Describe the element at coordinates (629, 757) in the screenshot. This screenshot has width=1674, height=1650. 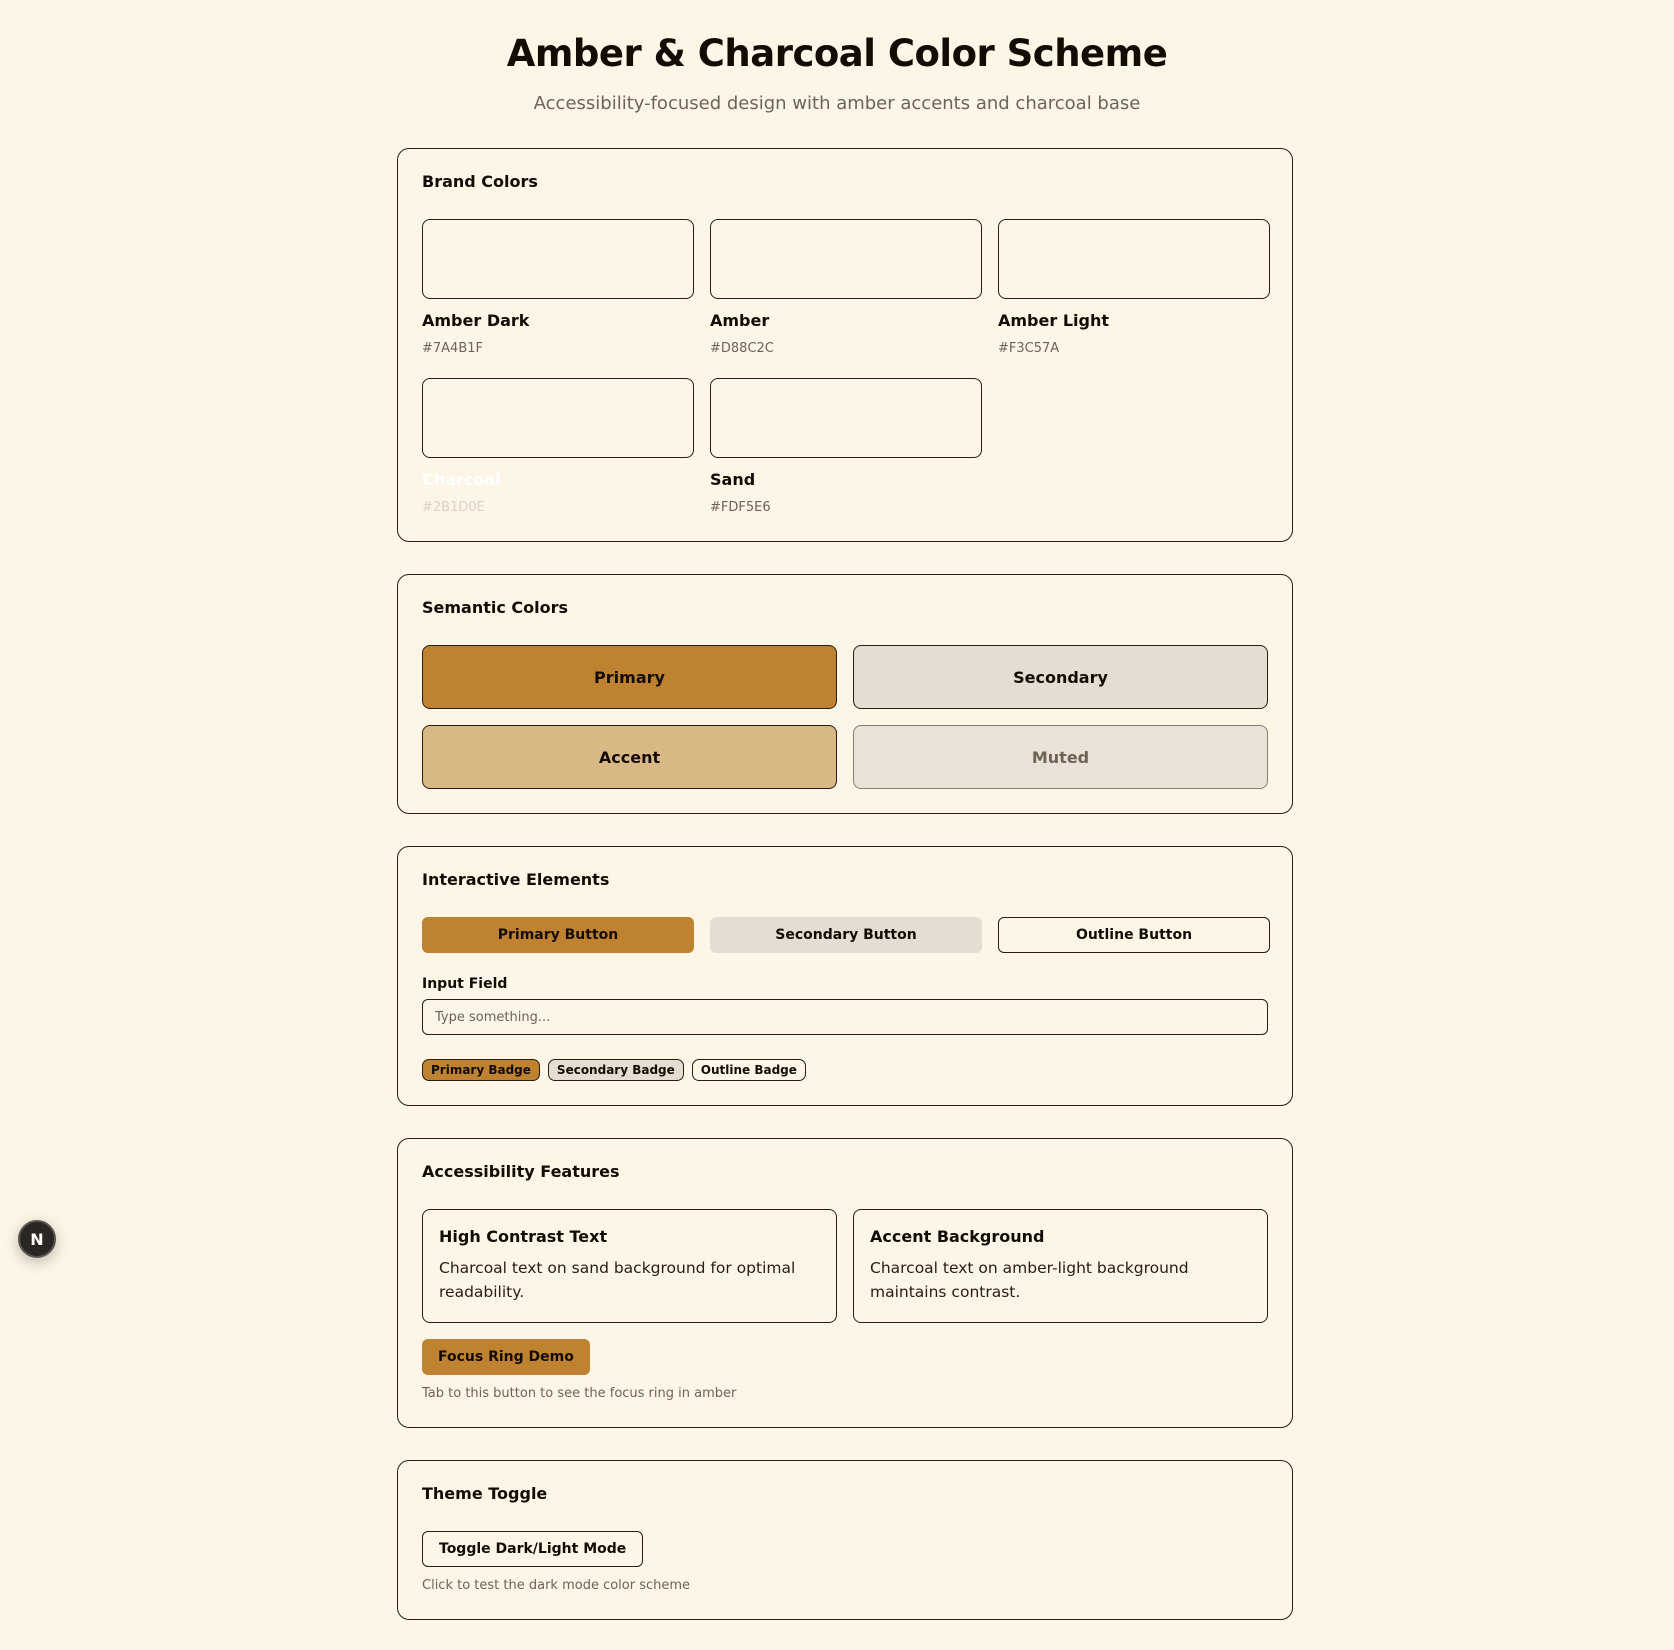
I see `semantic-accent-tile: Accent` at that location.